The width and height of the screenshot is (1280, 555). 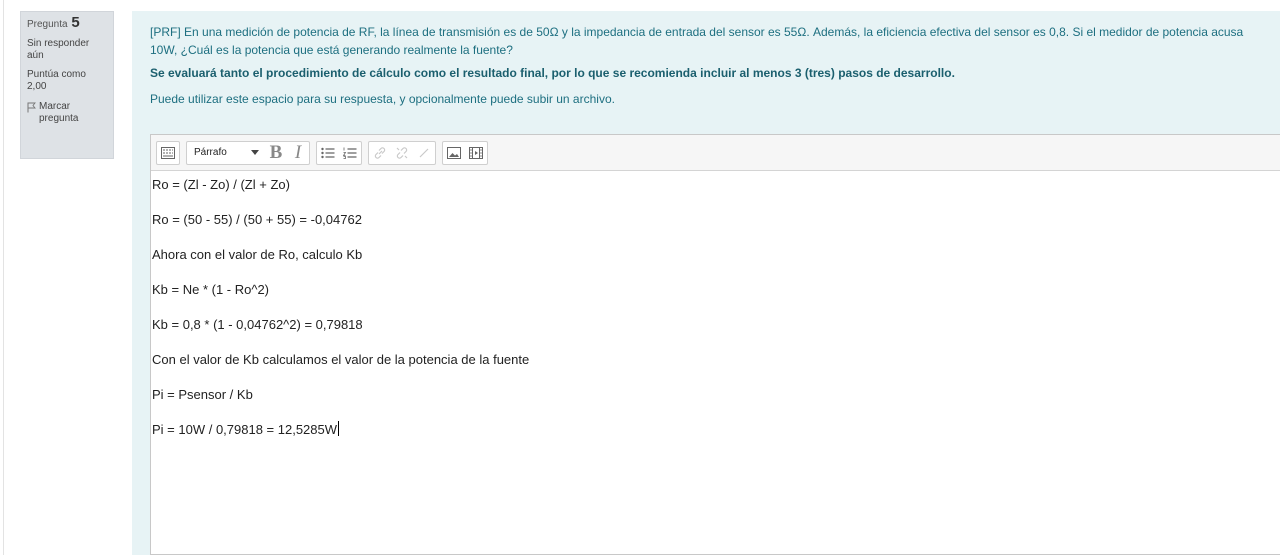 I want to click on question-grade: Puntúa como 2,00, so click(x=56, y=80).